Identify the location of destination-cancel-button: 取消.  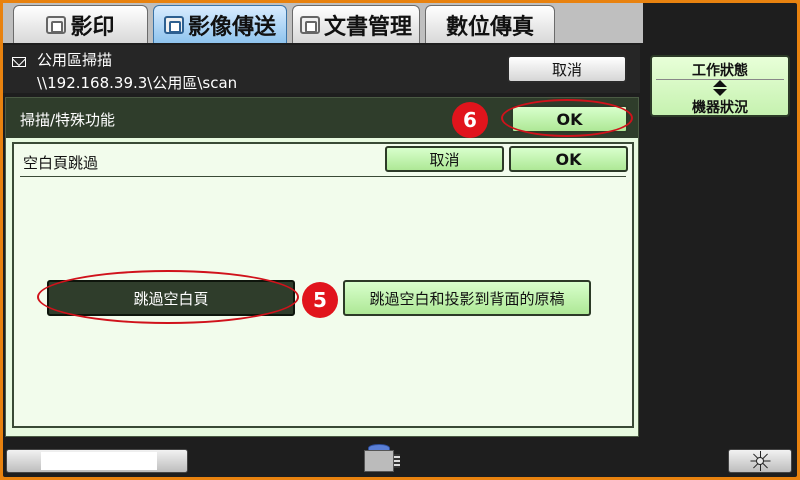
(567, 69).